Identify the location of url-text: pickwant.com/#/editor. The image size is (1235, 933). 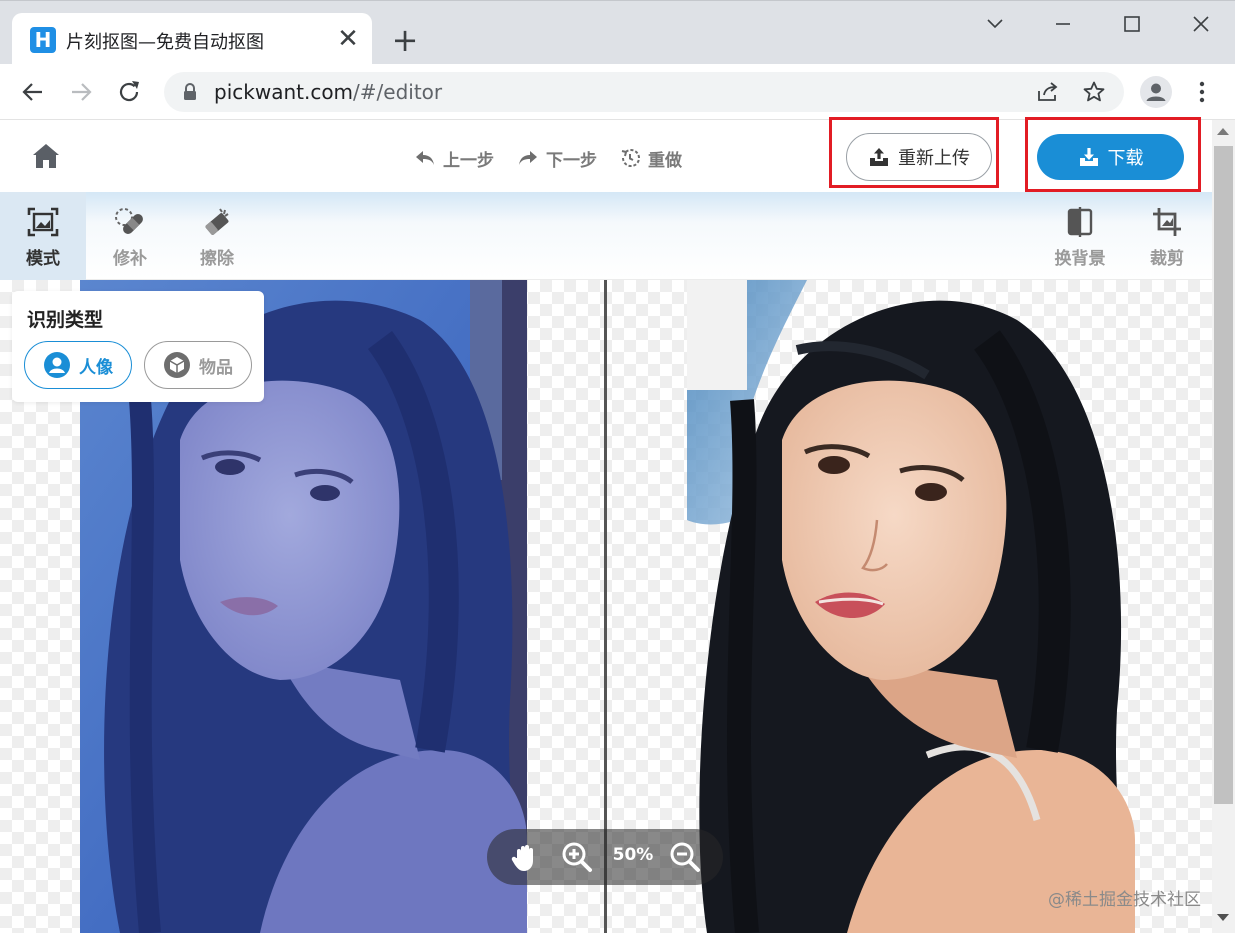
(328, 92).